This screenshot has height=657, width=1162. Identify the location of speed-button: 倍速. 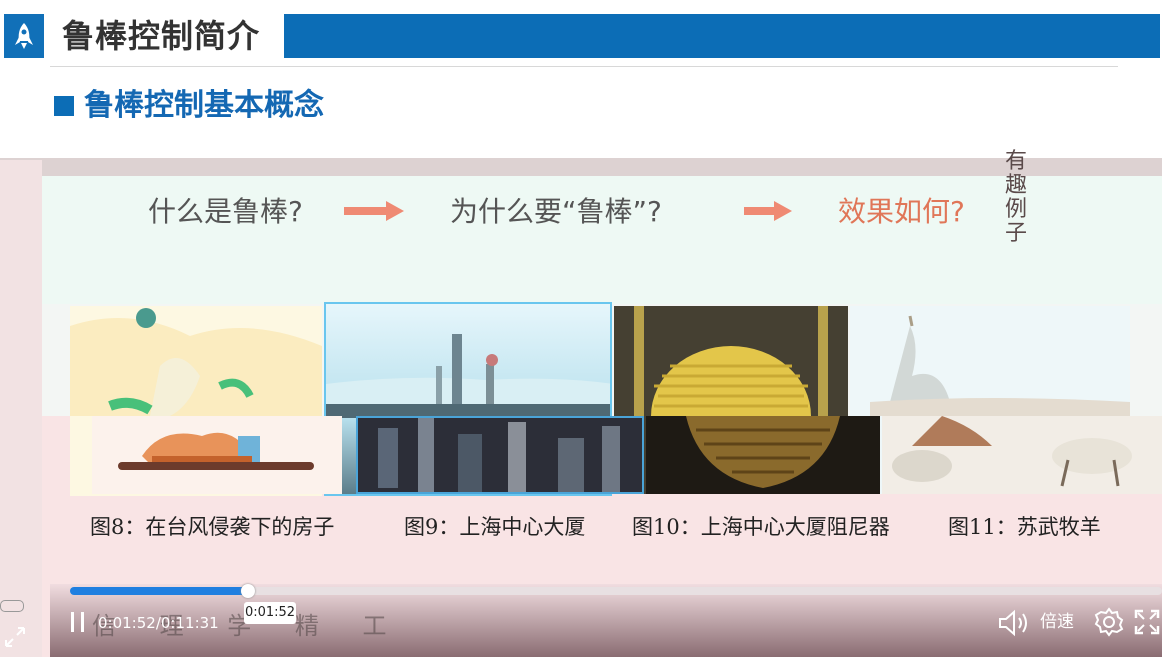
(1057, 622).